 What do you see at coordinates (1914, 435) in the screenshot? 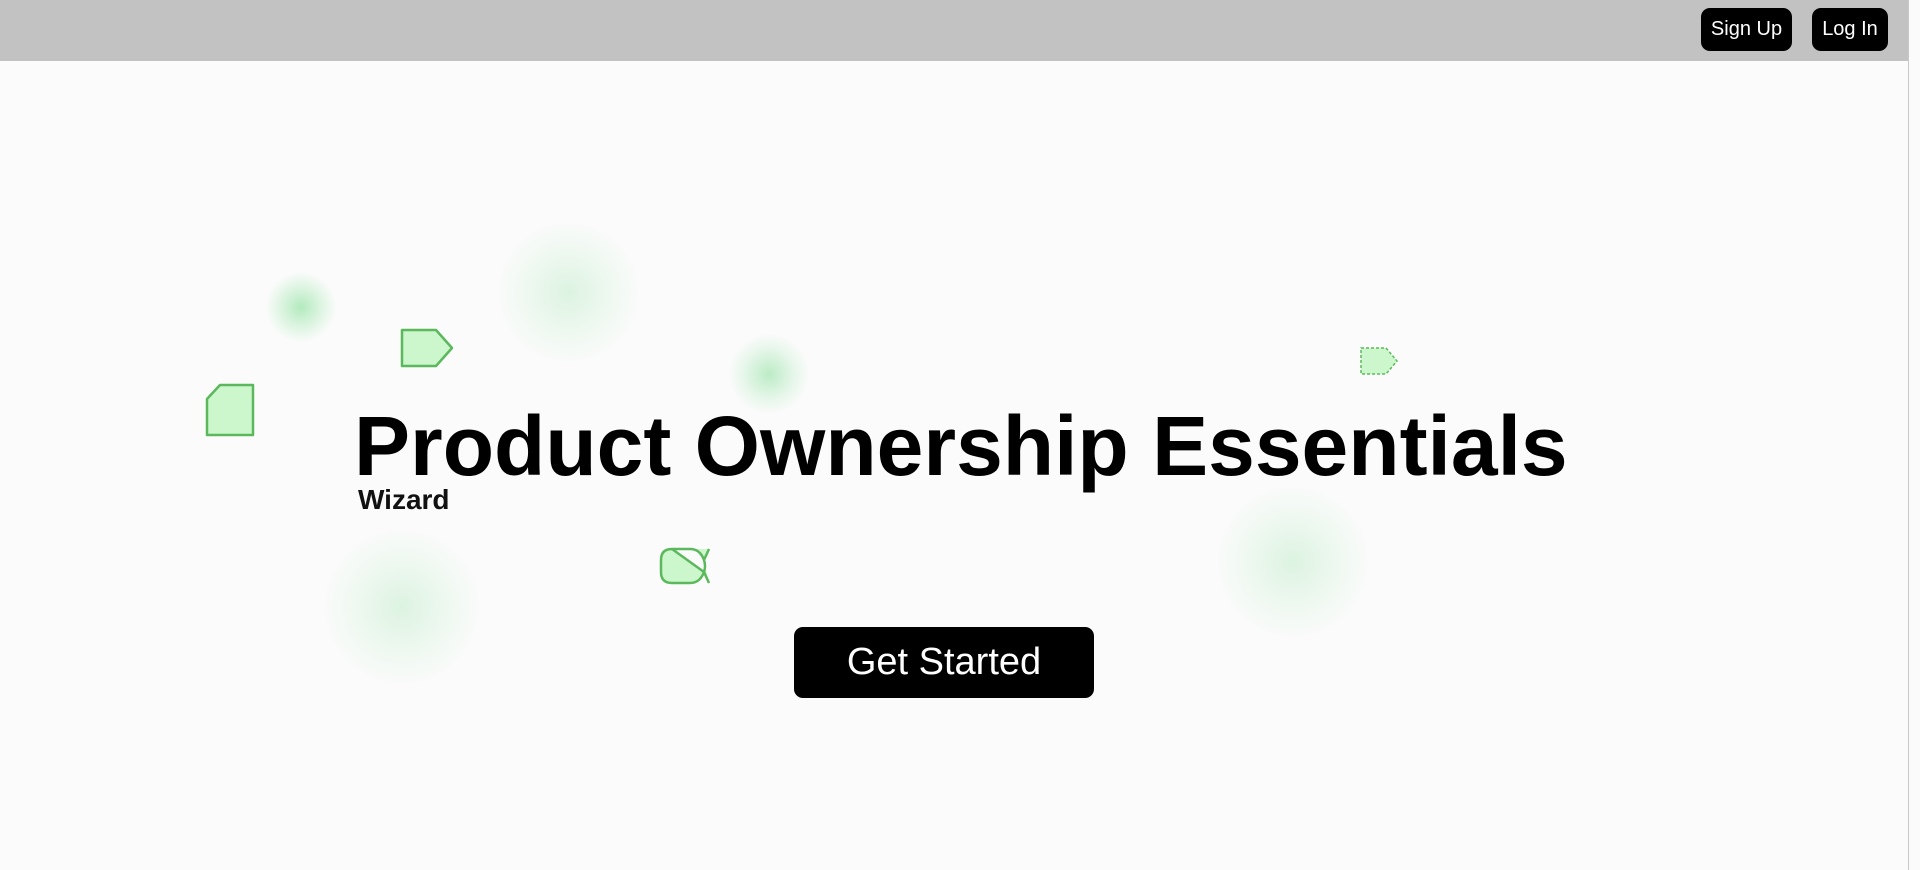
I see `vertical-scrollbar` at bounding box center [1914, 435].